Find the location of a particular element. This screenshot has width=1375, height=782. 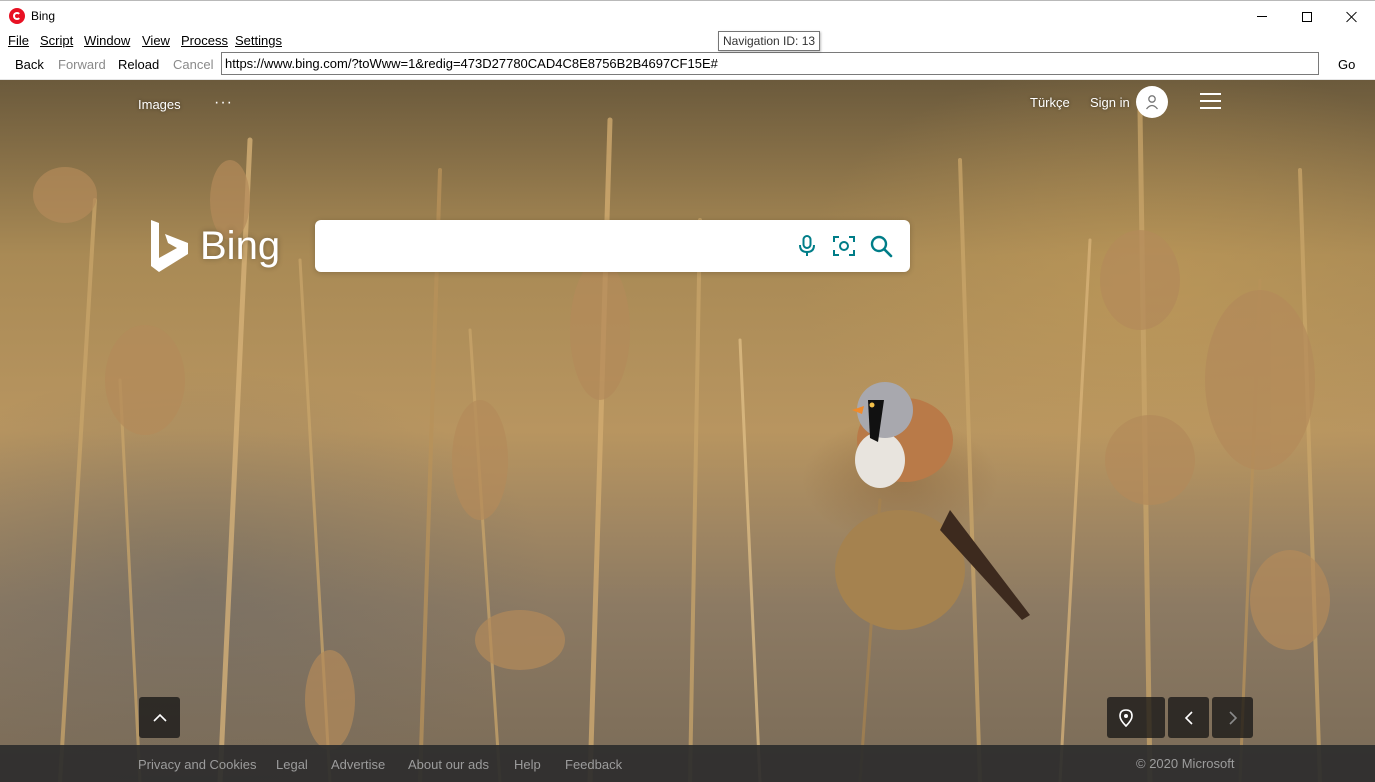

menu-window: Window is located at coordinates (107, 40).